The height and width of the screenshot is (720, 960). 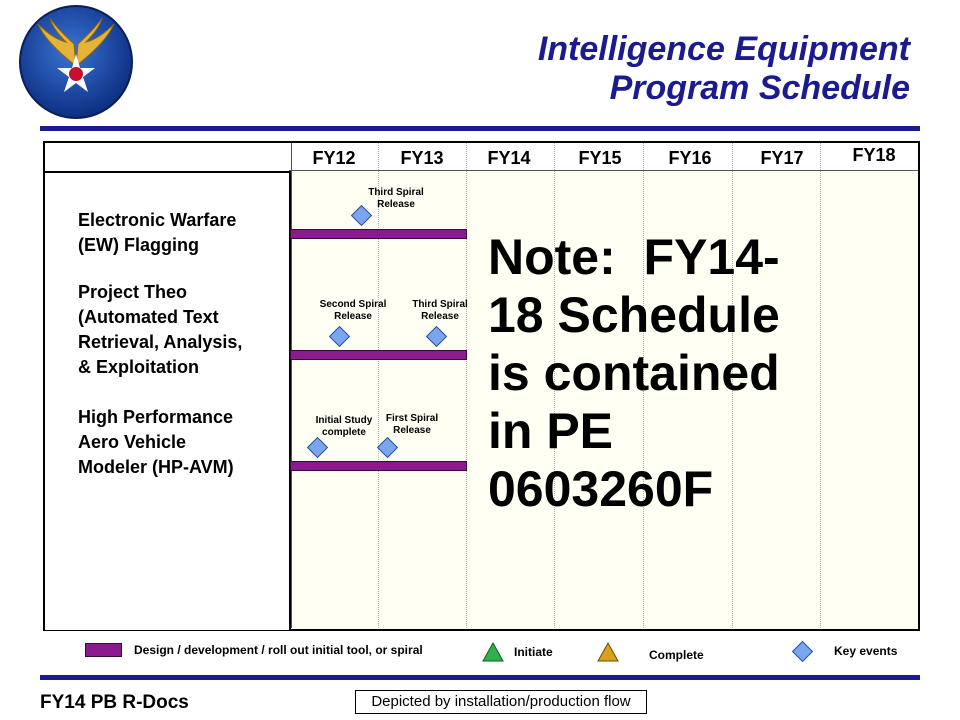 I want to click on program-label-line: Aero Vehicle, so click(x=132, y=442).